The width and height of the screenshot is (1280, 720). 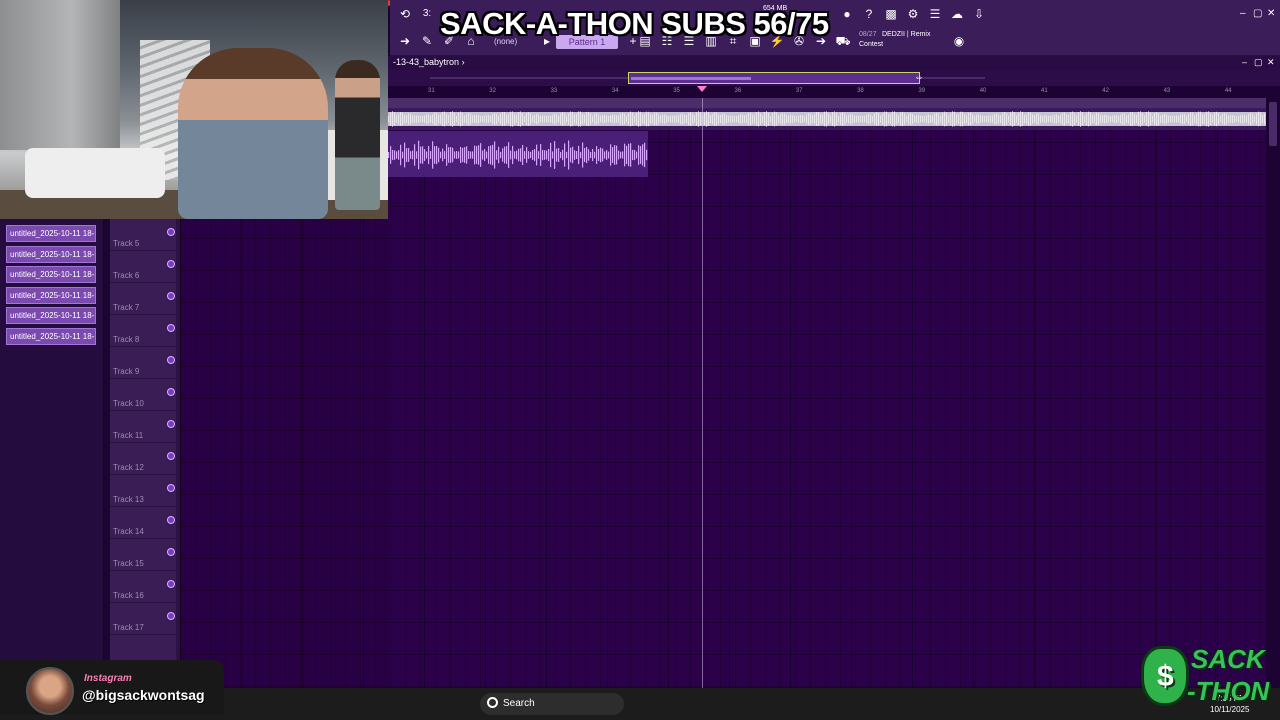 I want to click on tools-icon: ⚙, so click(x=913, y=14).